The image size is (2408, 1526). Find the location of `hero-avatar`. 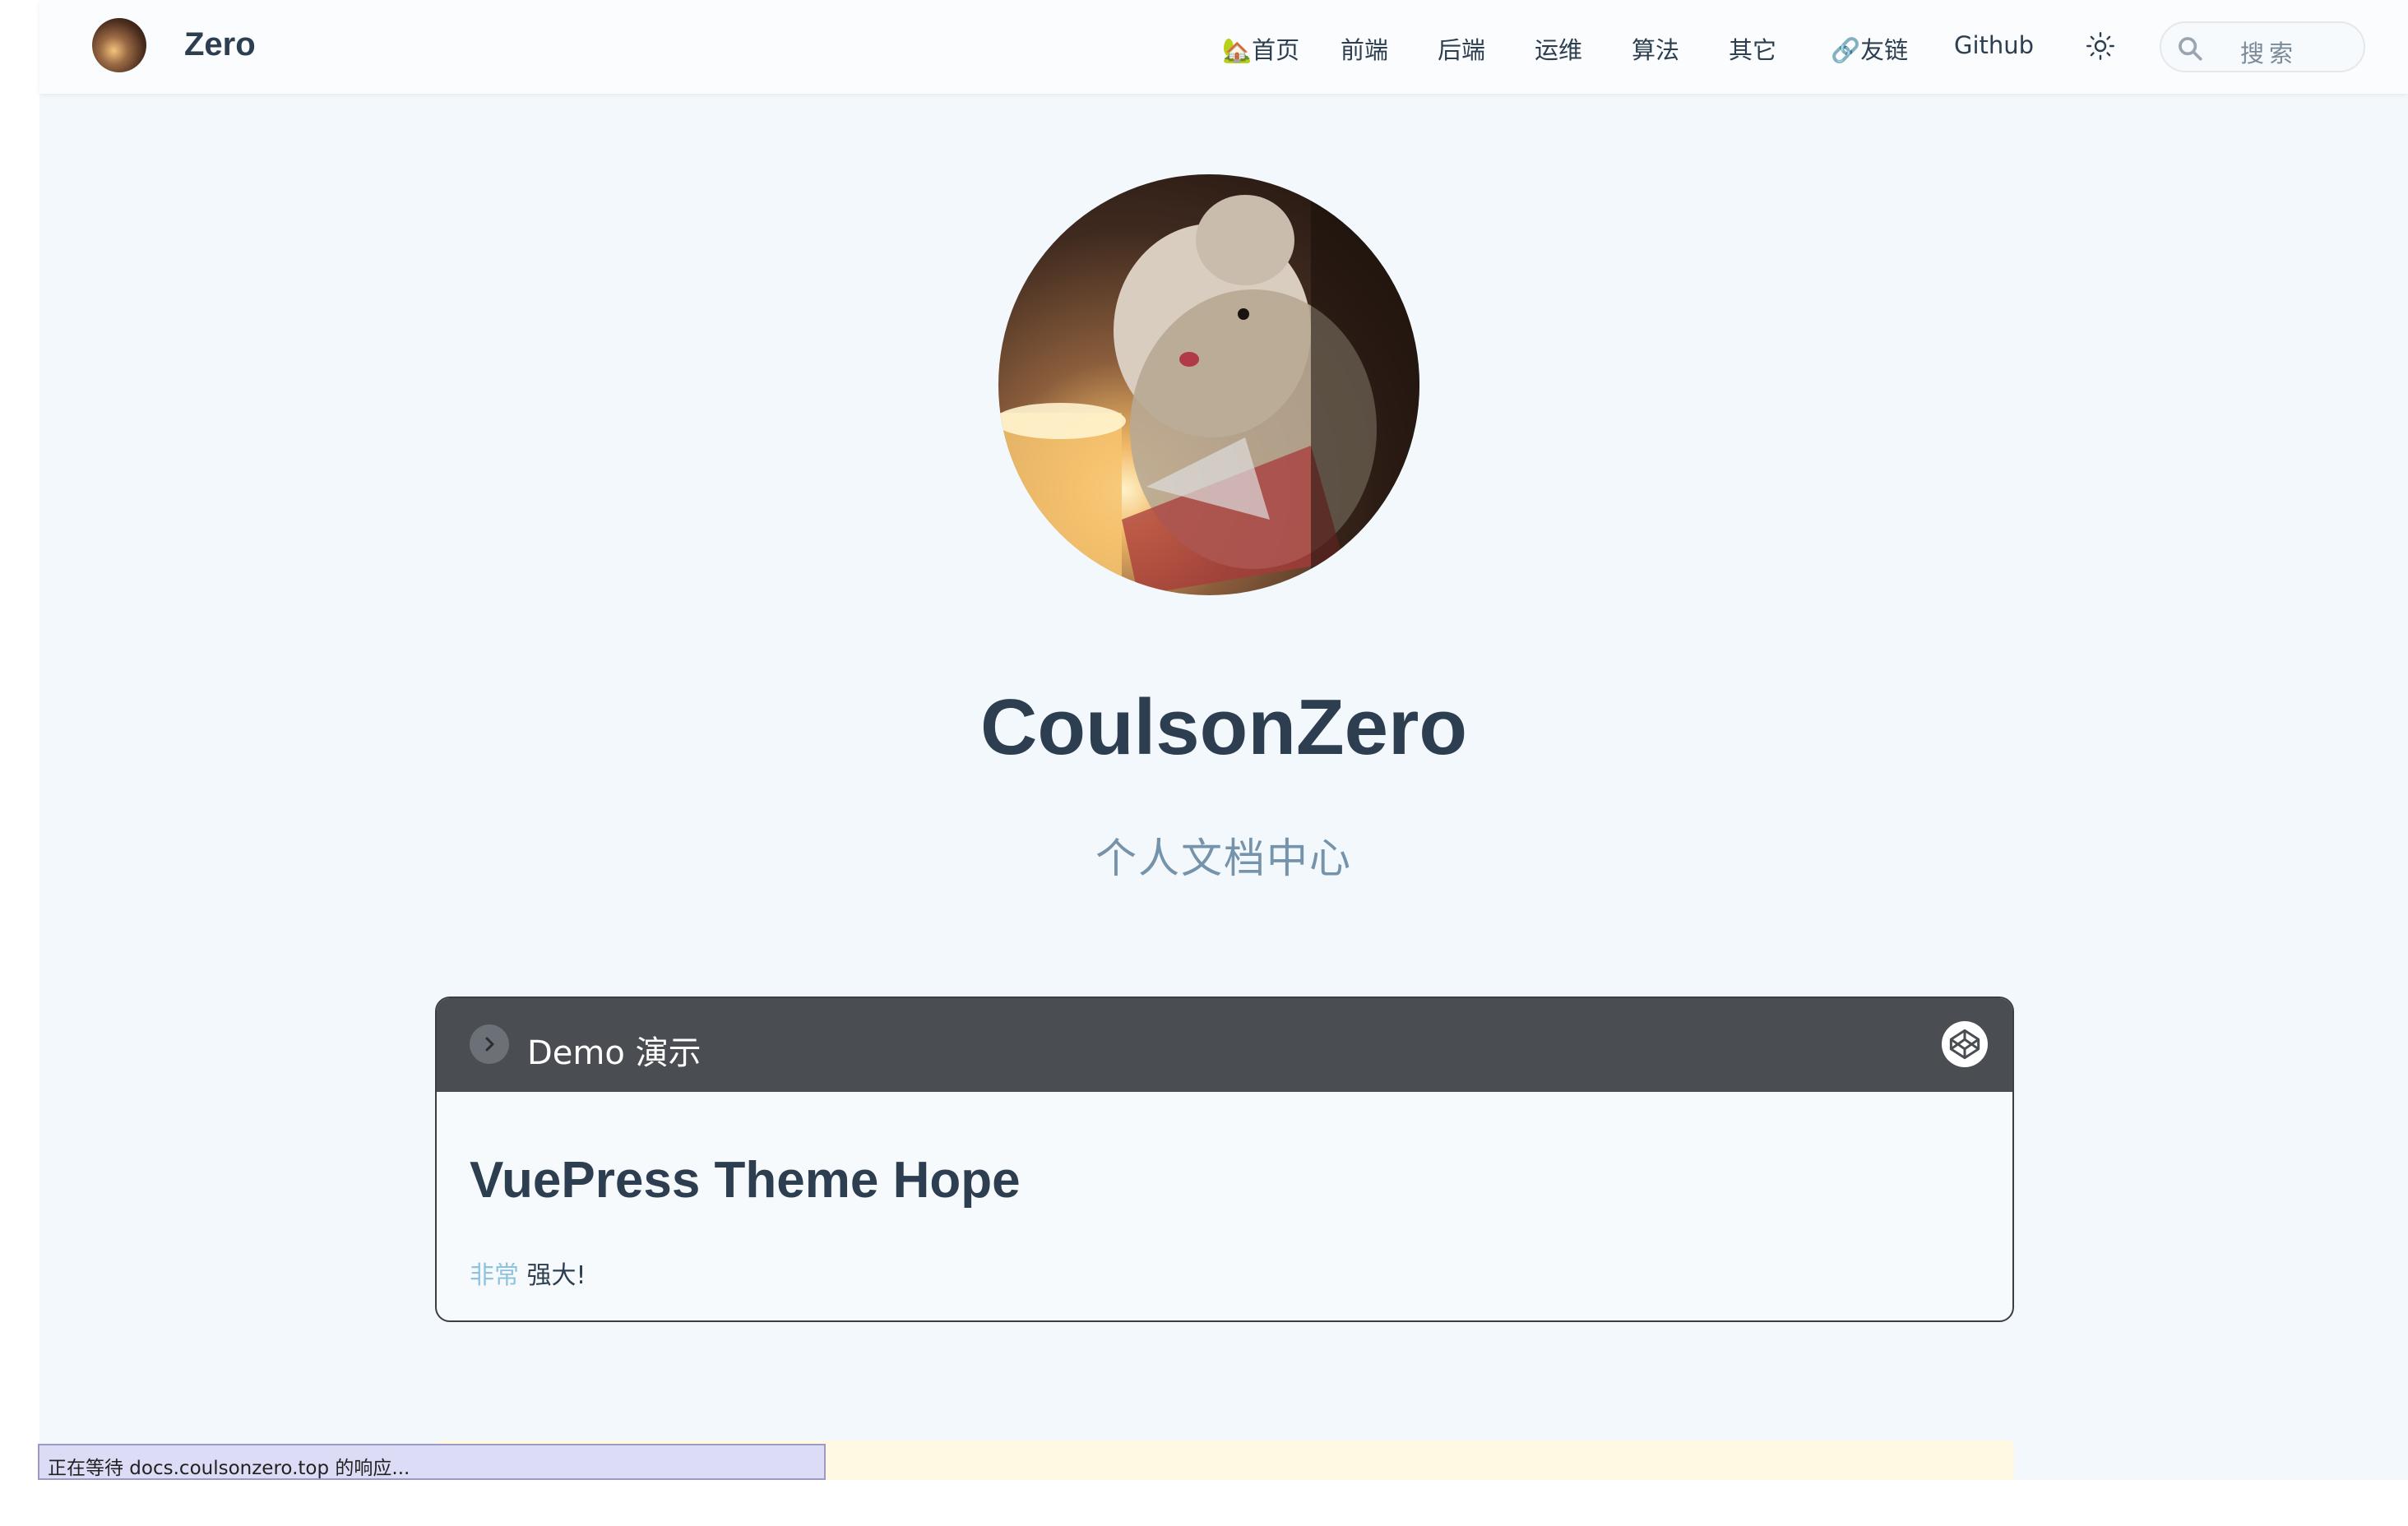

hero-avatar is located at coordinates (1208, 384).